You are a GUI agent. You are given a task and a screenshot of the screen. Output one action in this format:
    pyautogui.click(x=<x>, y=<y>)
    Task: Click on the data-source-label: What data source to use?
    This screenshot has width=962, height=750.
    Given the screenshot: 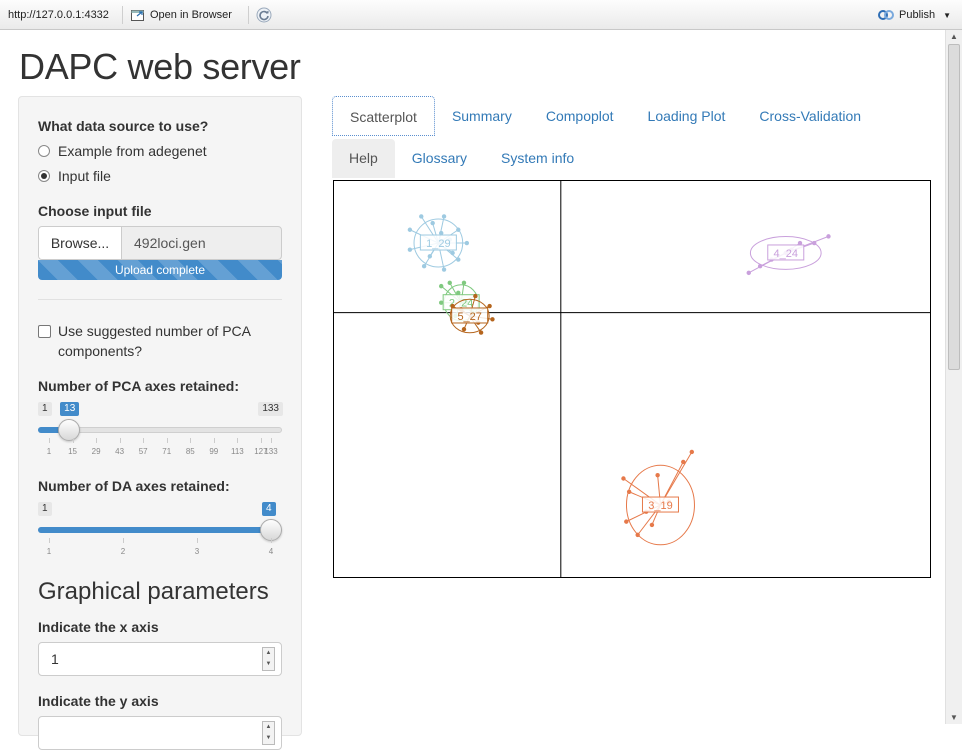 What is the action you would take?
    pyautogui.click(x=123, y=126)
    